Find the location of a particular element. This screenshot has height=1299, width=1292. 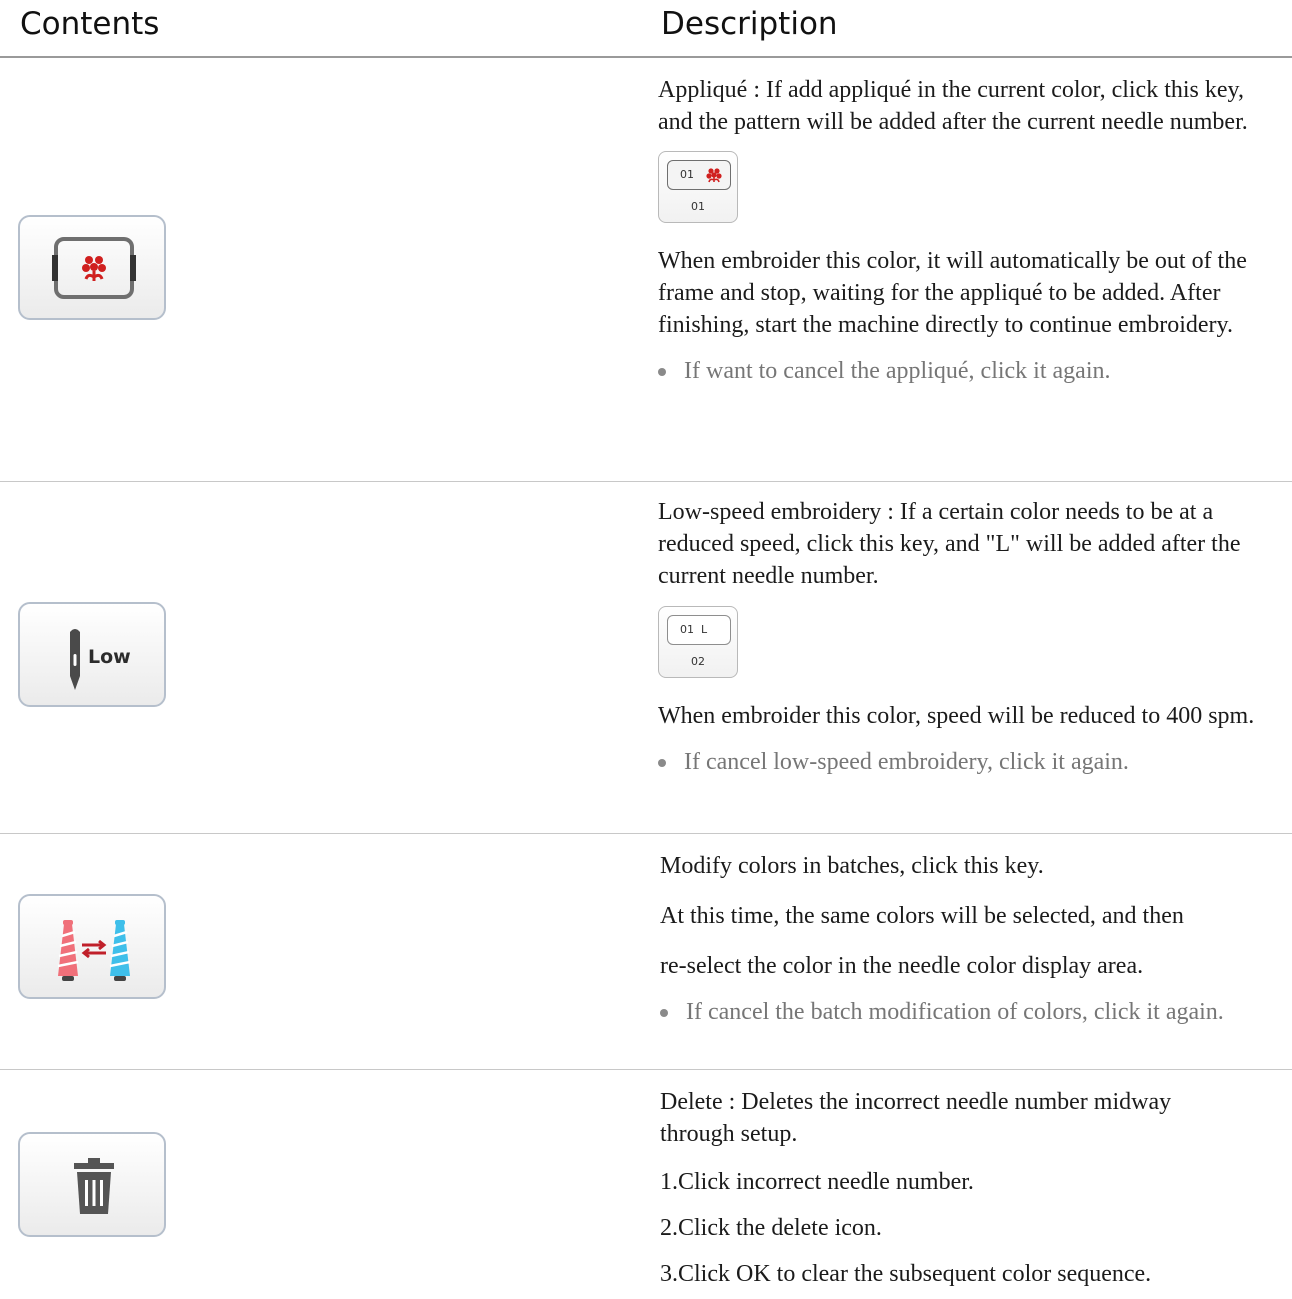

trash-icon is located at coordinates (94, 1186).